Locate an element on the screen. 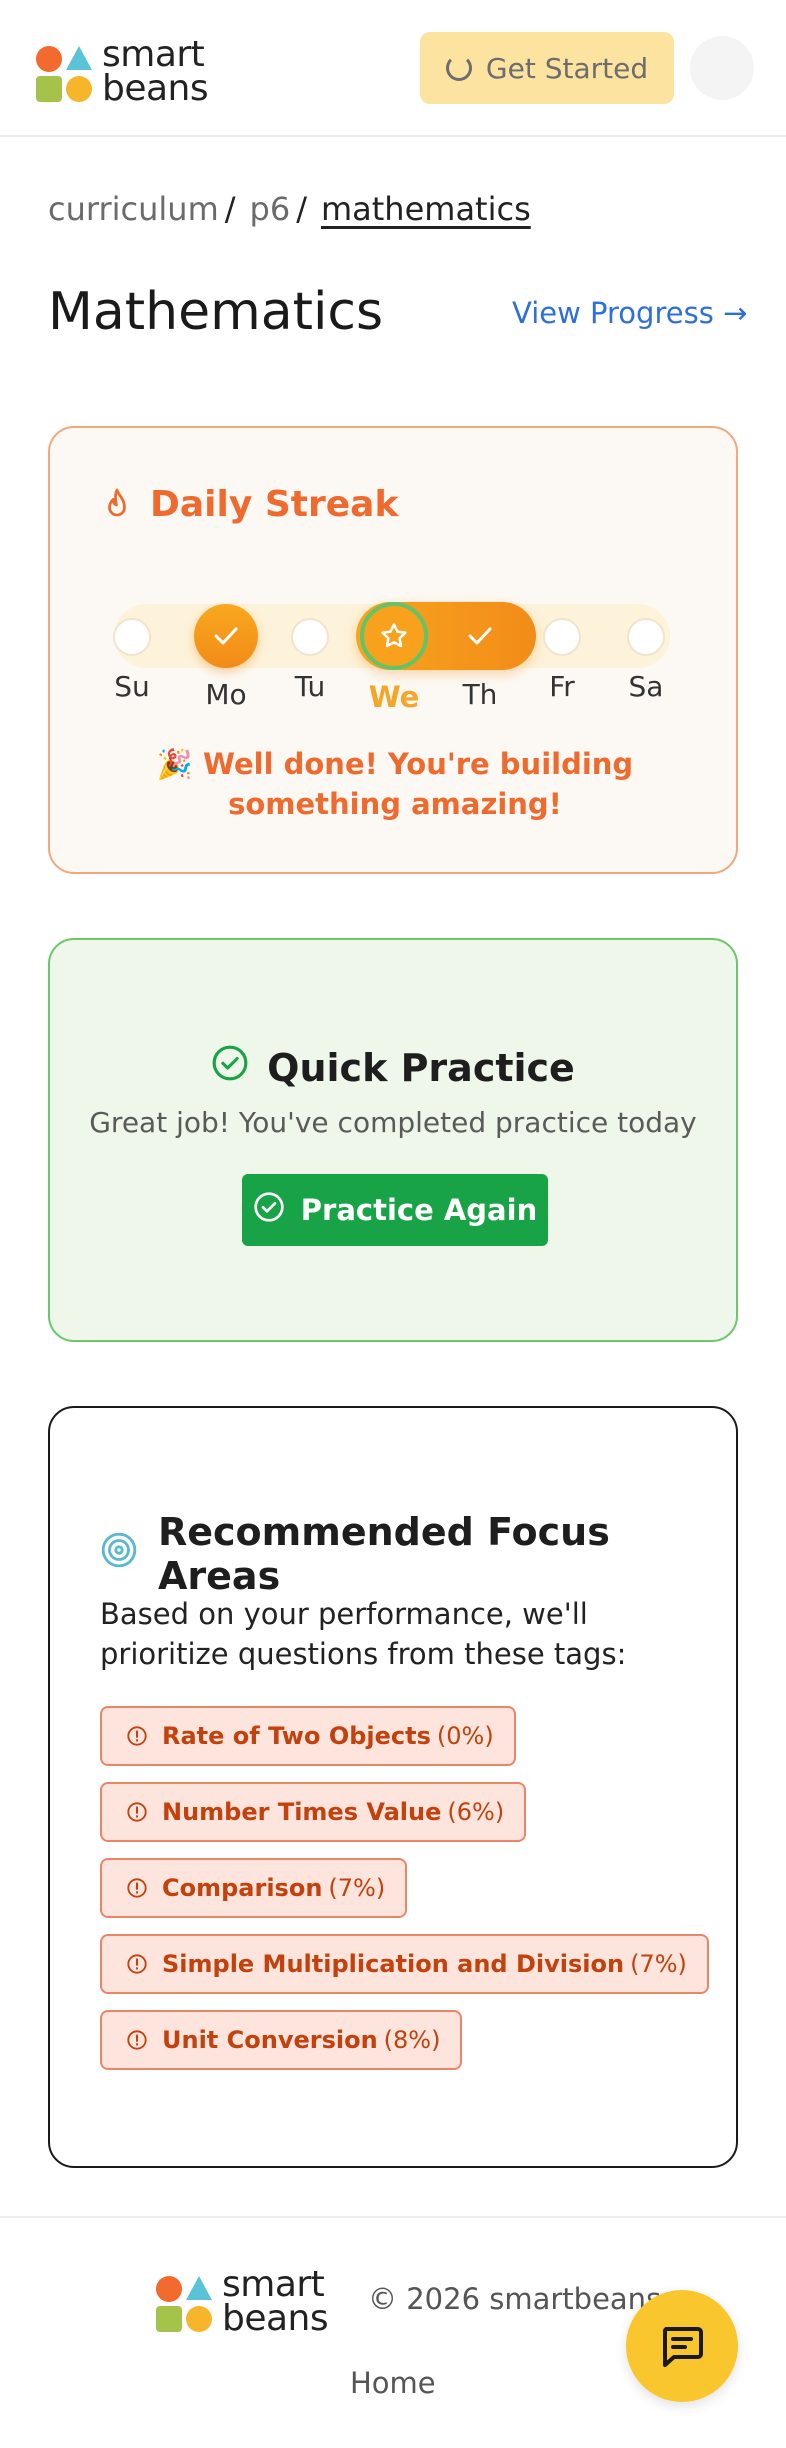 This screenshot has width=786, height=2448. breadcrumb-p6: p6 is located at coordinates (270, 209).